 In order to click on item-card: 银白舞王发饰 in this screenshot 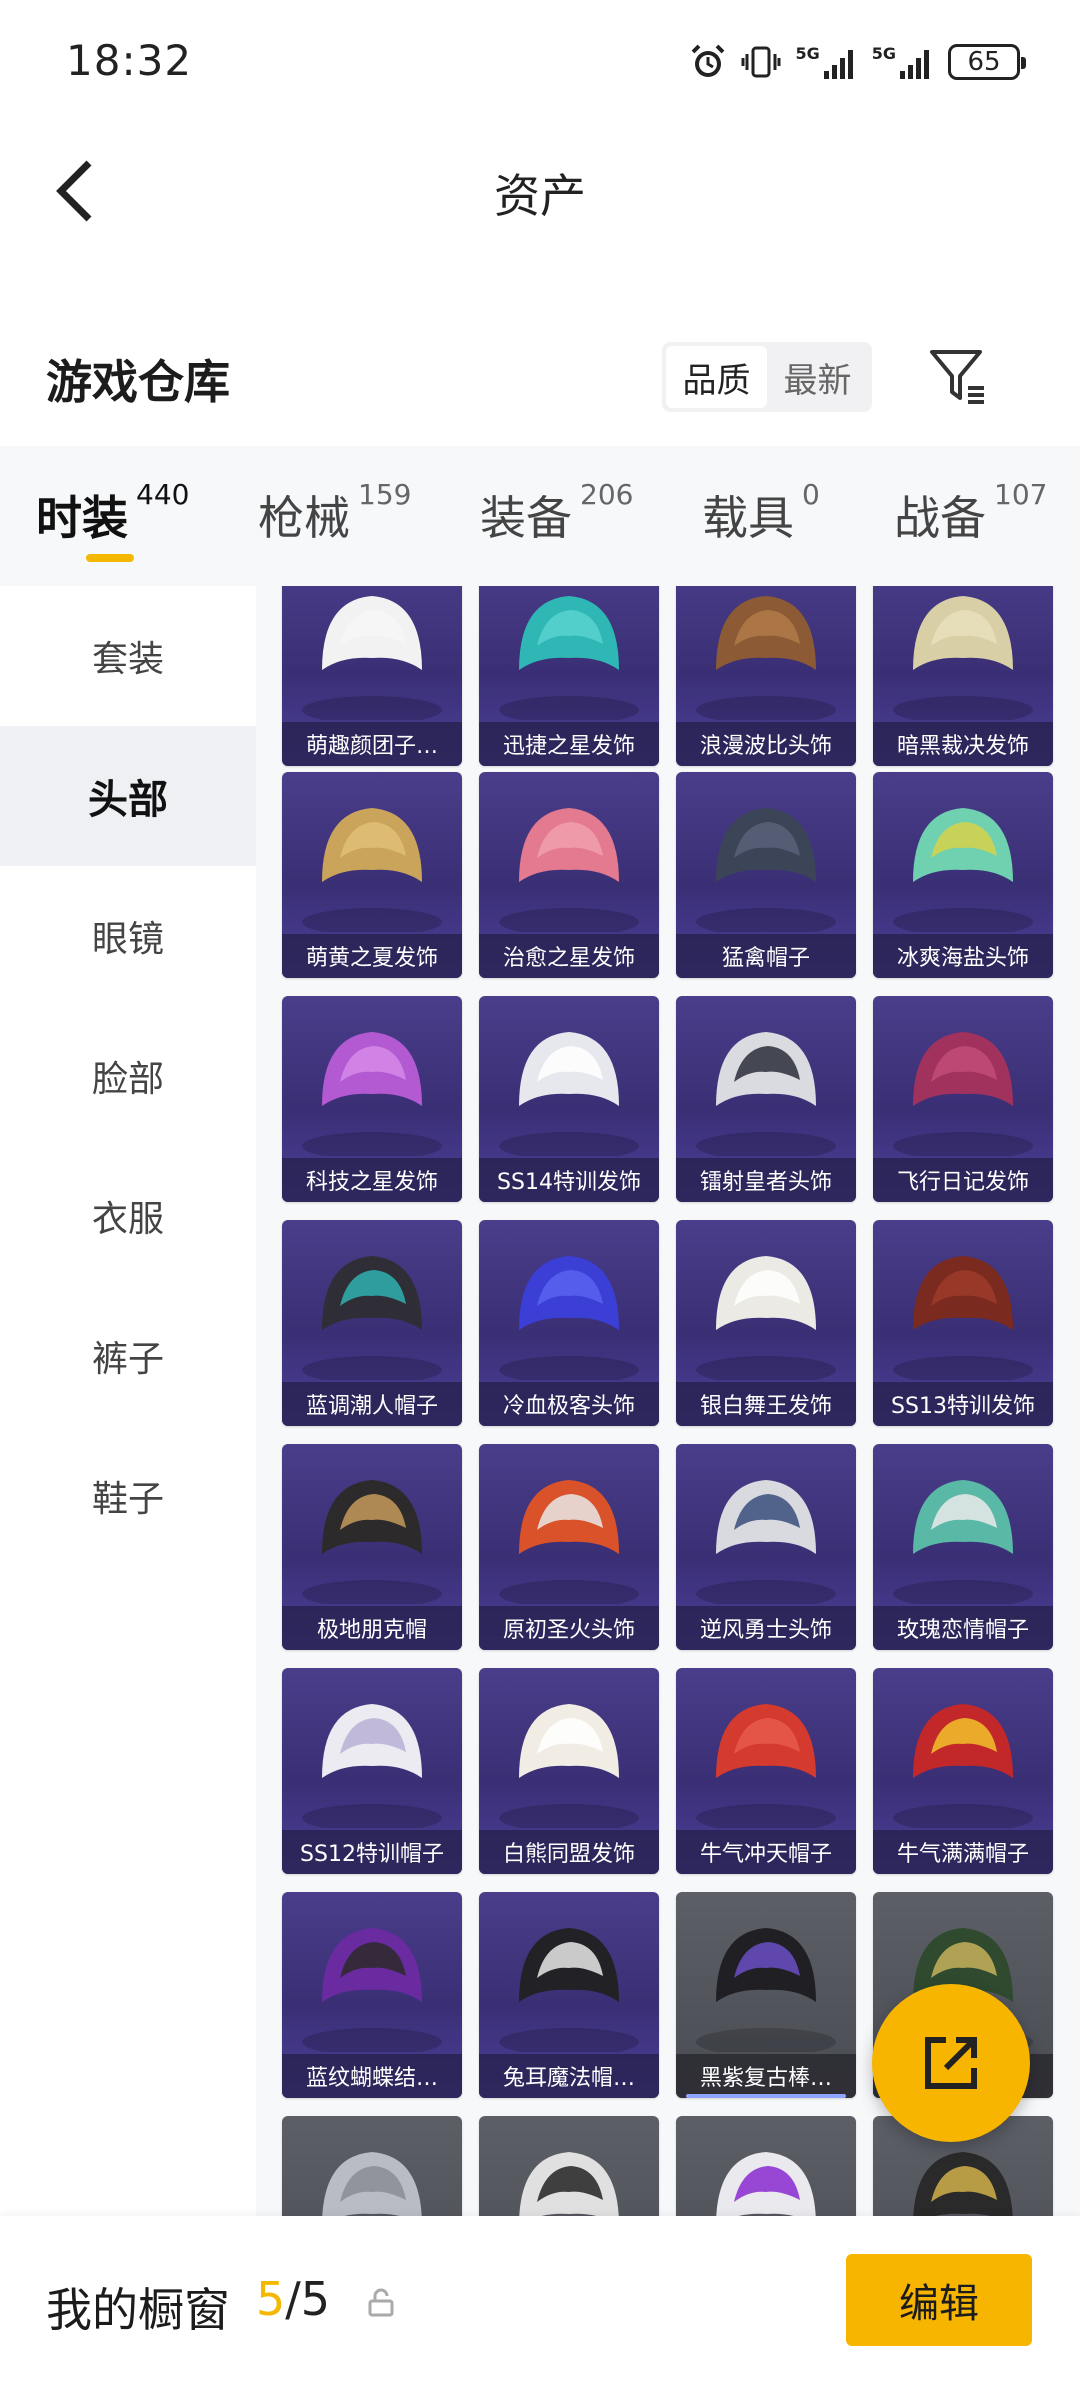, I will do `click(766, 1323)`.